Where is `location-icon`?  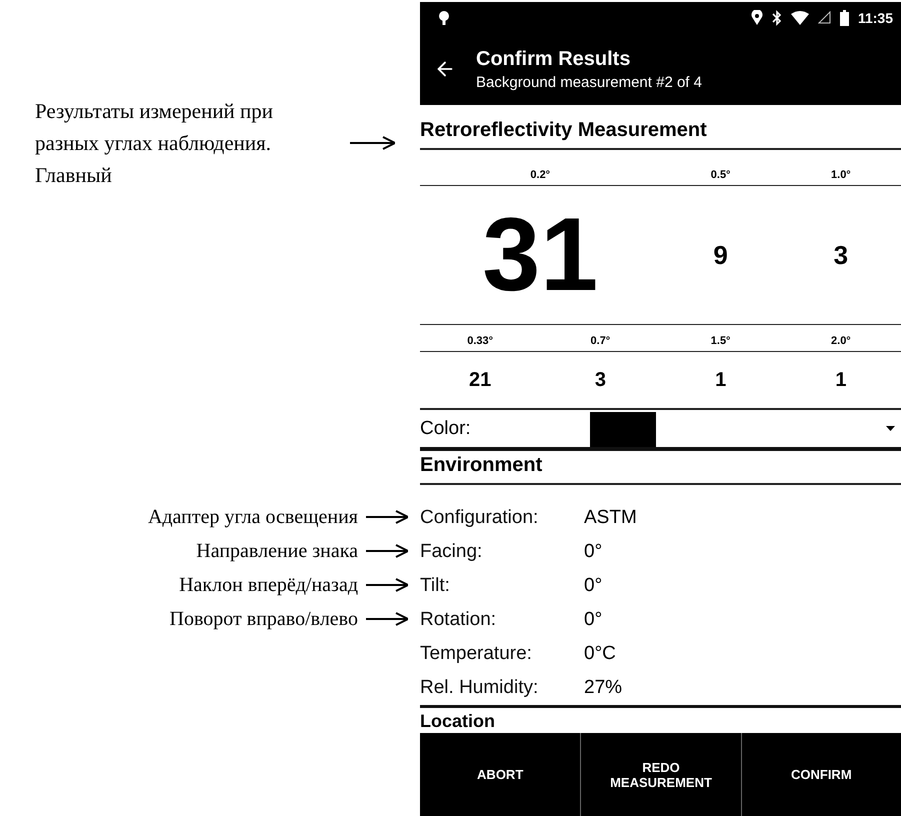 location-icon is located at coordinates (756, 18).